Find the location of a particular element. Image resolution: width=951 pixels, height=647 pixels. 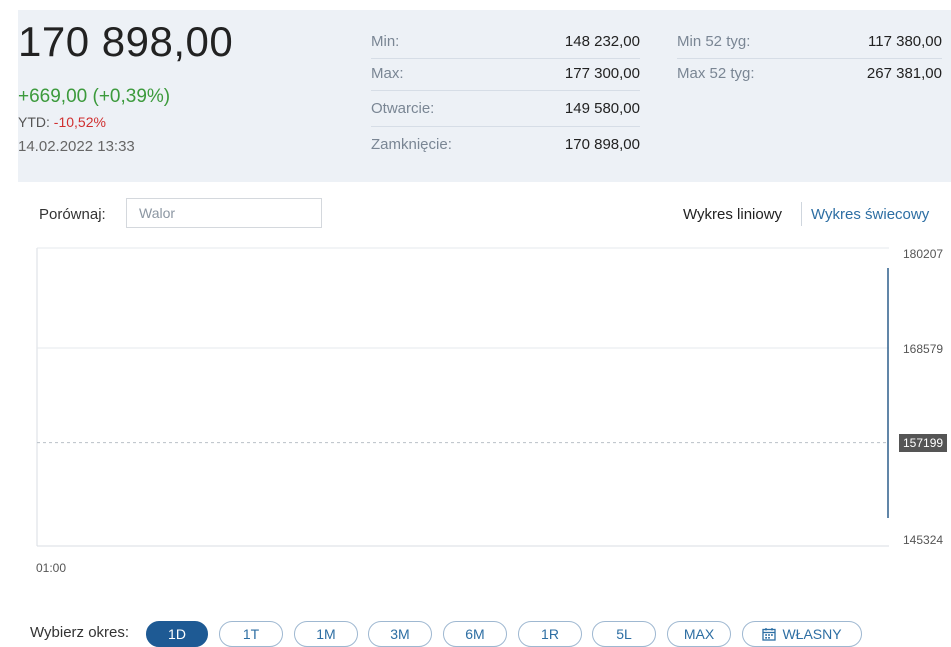

period-5l-button: 5L is located at coordinates (624, 634).